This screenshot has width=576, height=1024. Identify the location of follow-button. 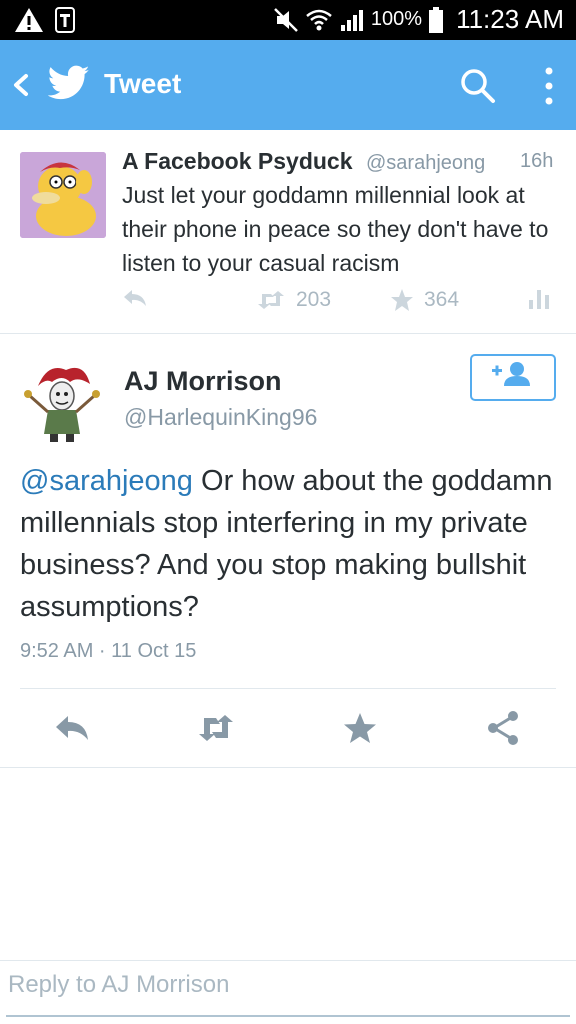
(513, 377).